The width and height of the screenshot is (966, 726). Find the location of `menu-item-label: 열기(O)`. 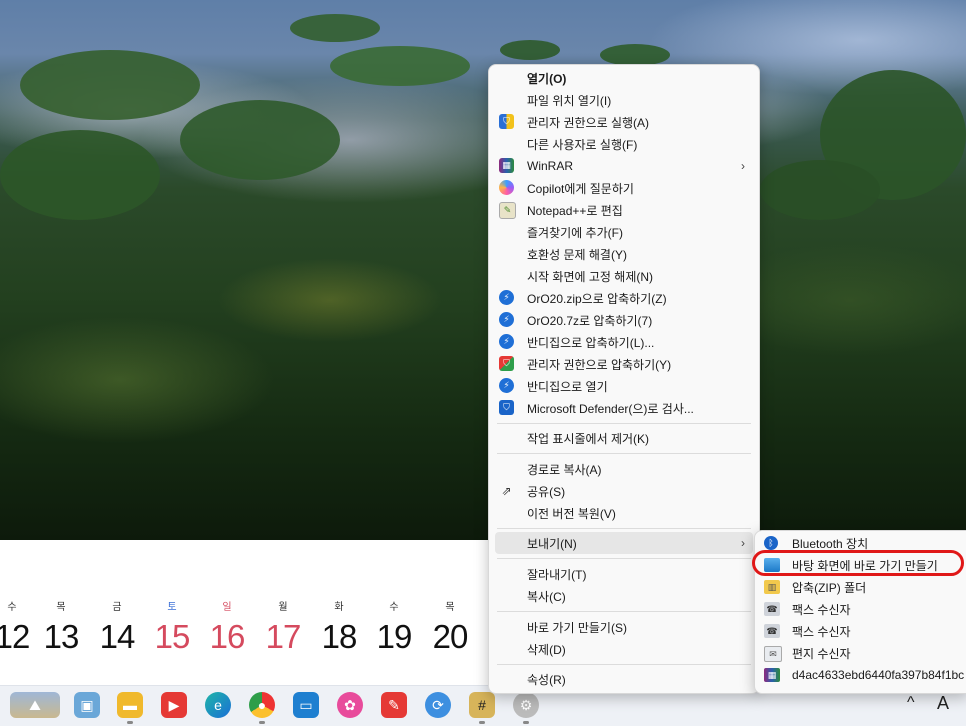

menu-item-label: 열기(O) is located at coordinates (547, 78).